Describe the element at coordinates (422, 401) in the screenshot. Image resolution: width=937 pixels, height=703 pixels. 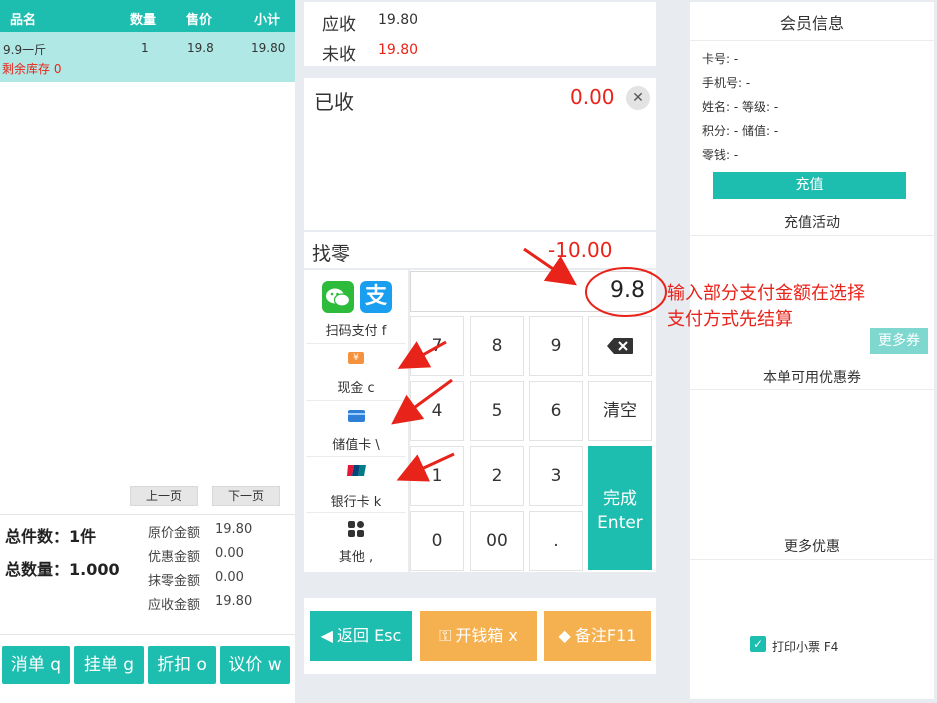
I see `arrow-to-stored-card` at that location.